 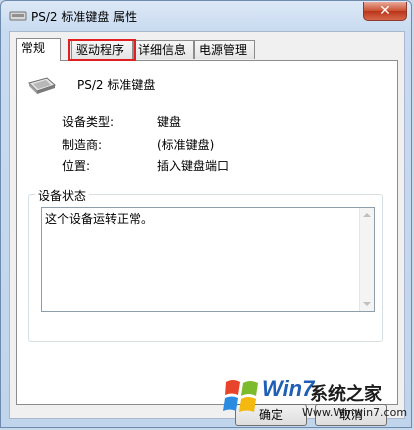 I want to click on device-status-text: 这个设备运转正常。, so click(x=99, y=219).